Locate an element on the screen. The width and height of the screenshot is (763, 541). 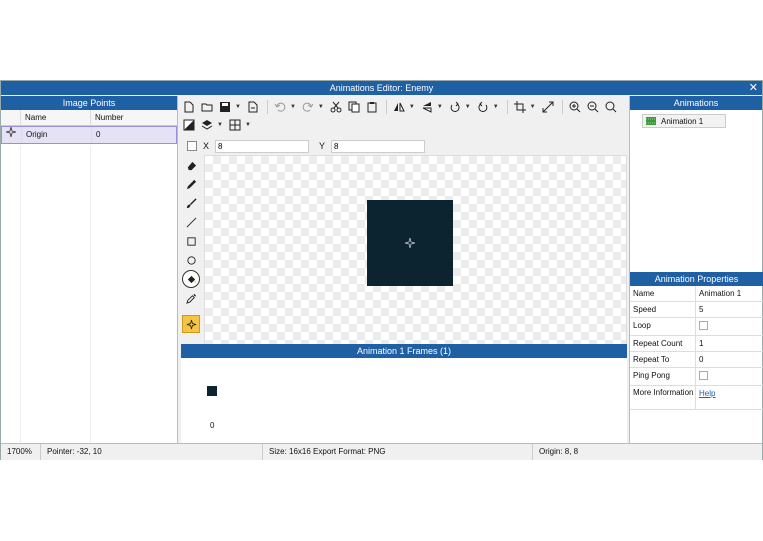
column-name: Name is located at coordinates (56, 117).